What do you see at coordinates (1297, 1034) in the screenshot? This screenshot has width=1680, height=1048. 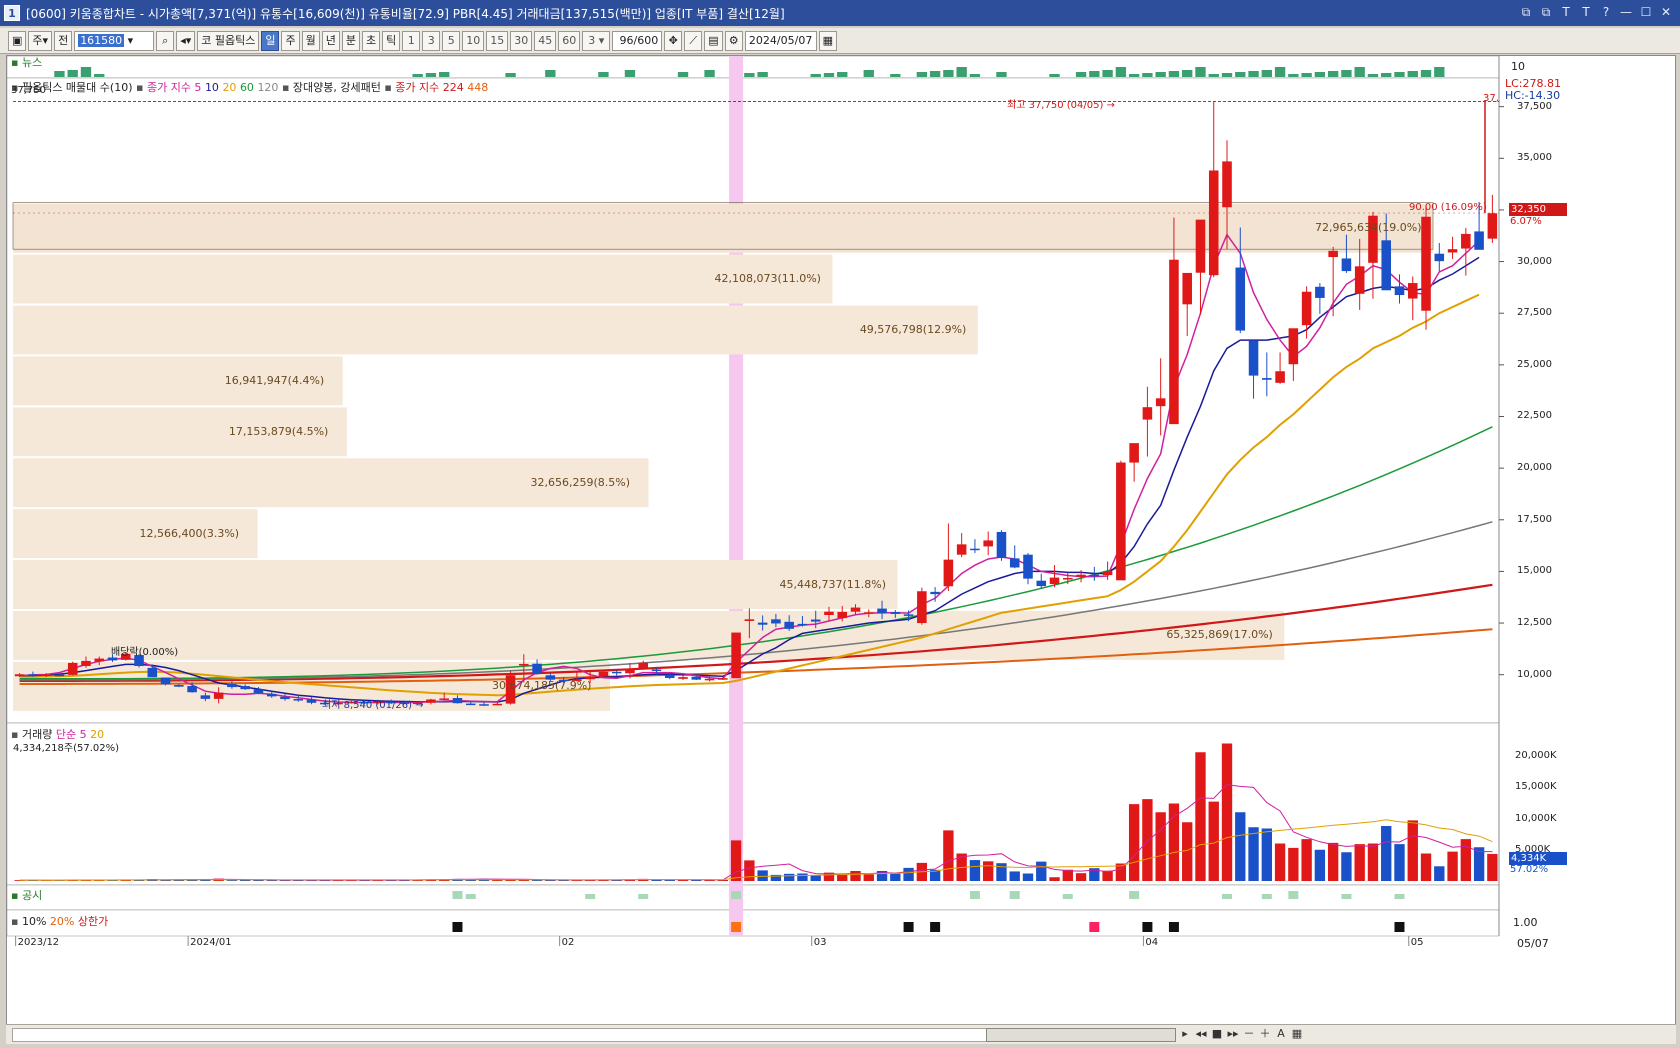 I see `grid-icon: ▦` at bounding box center [1297, 1034].